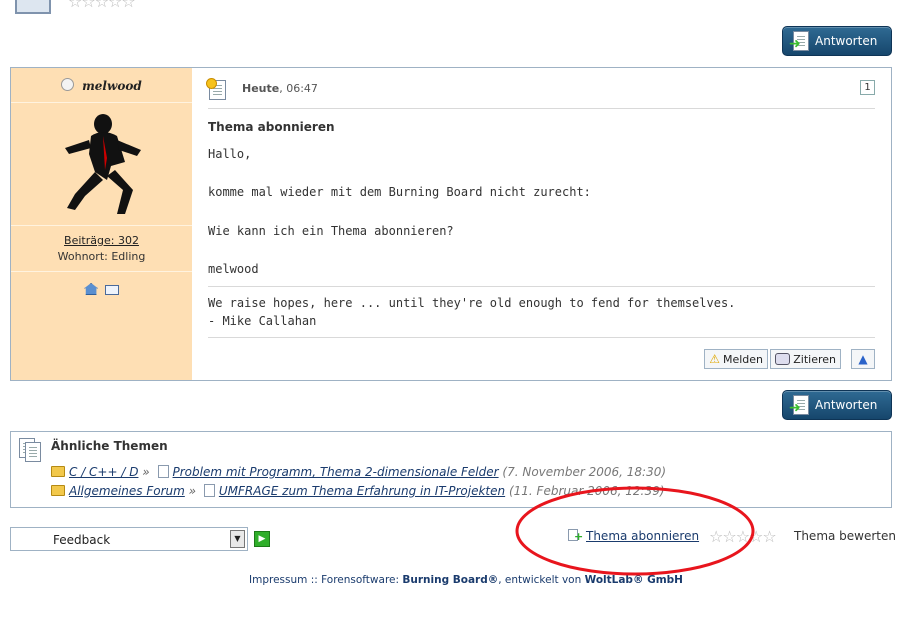 The height and width of the screenshot is (629, 908). What do you see at coordinates (101, 224) in the screenshot?
I see `user-sidebar: melwood Beiträge: 302 Wohnort: Edling` at bounding box center [101, 224].